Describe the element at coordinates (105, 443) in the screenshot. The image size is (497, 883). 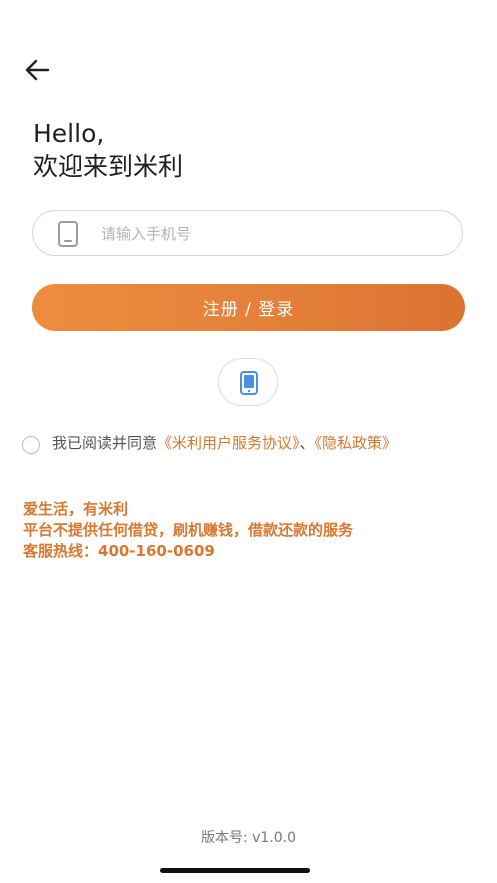
I see `agreement-prefix: 我已阅读并同意` at that location.